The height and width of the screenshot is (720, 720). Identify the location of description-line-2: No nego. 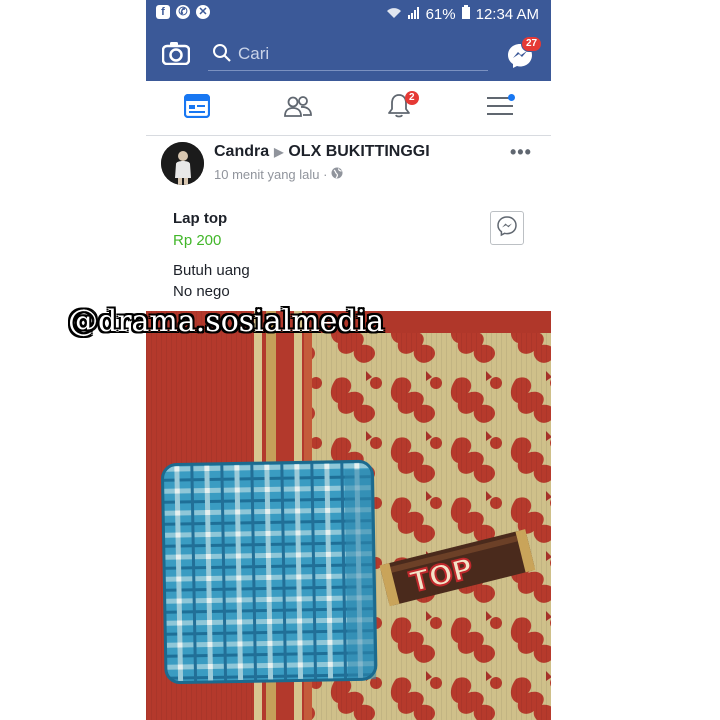
(201, 291).